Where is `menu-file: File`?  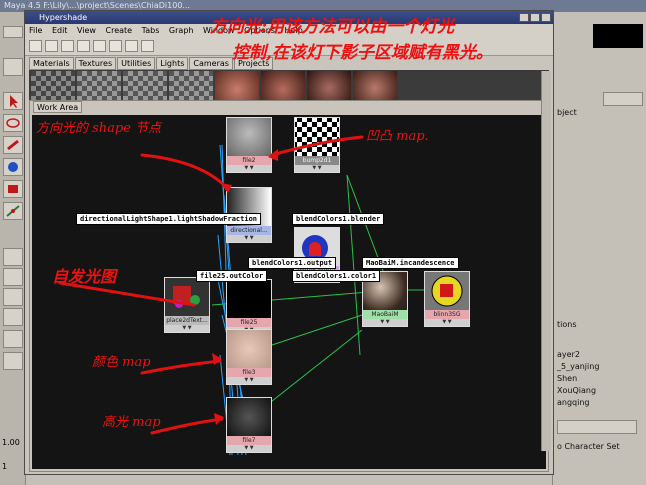
menu-file: File is located at coordinates (35, 30).